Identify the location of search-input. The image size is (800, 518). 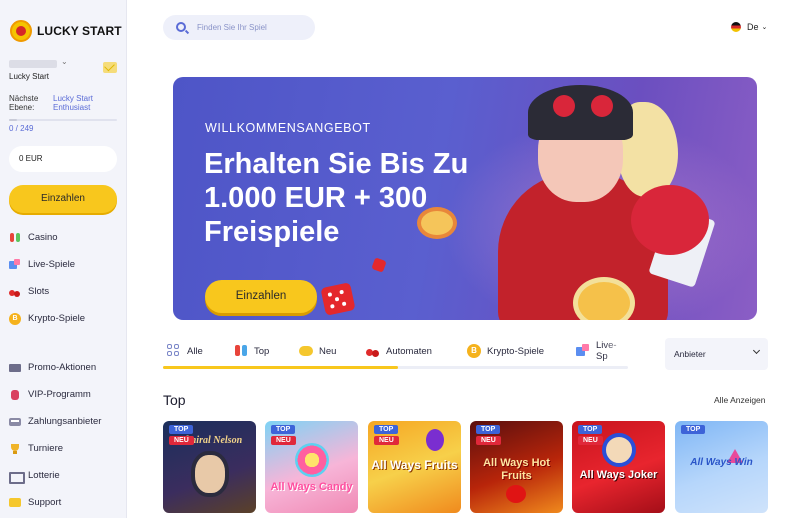
(253, 27).